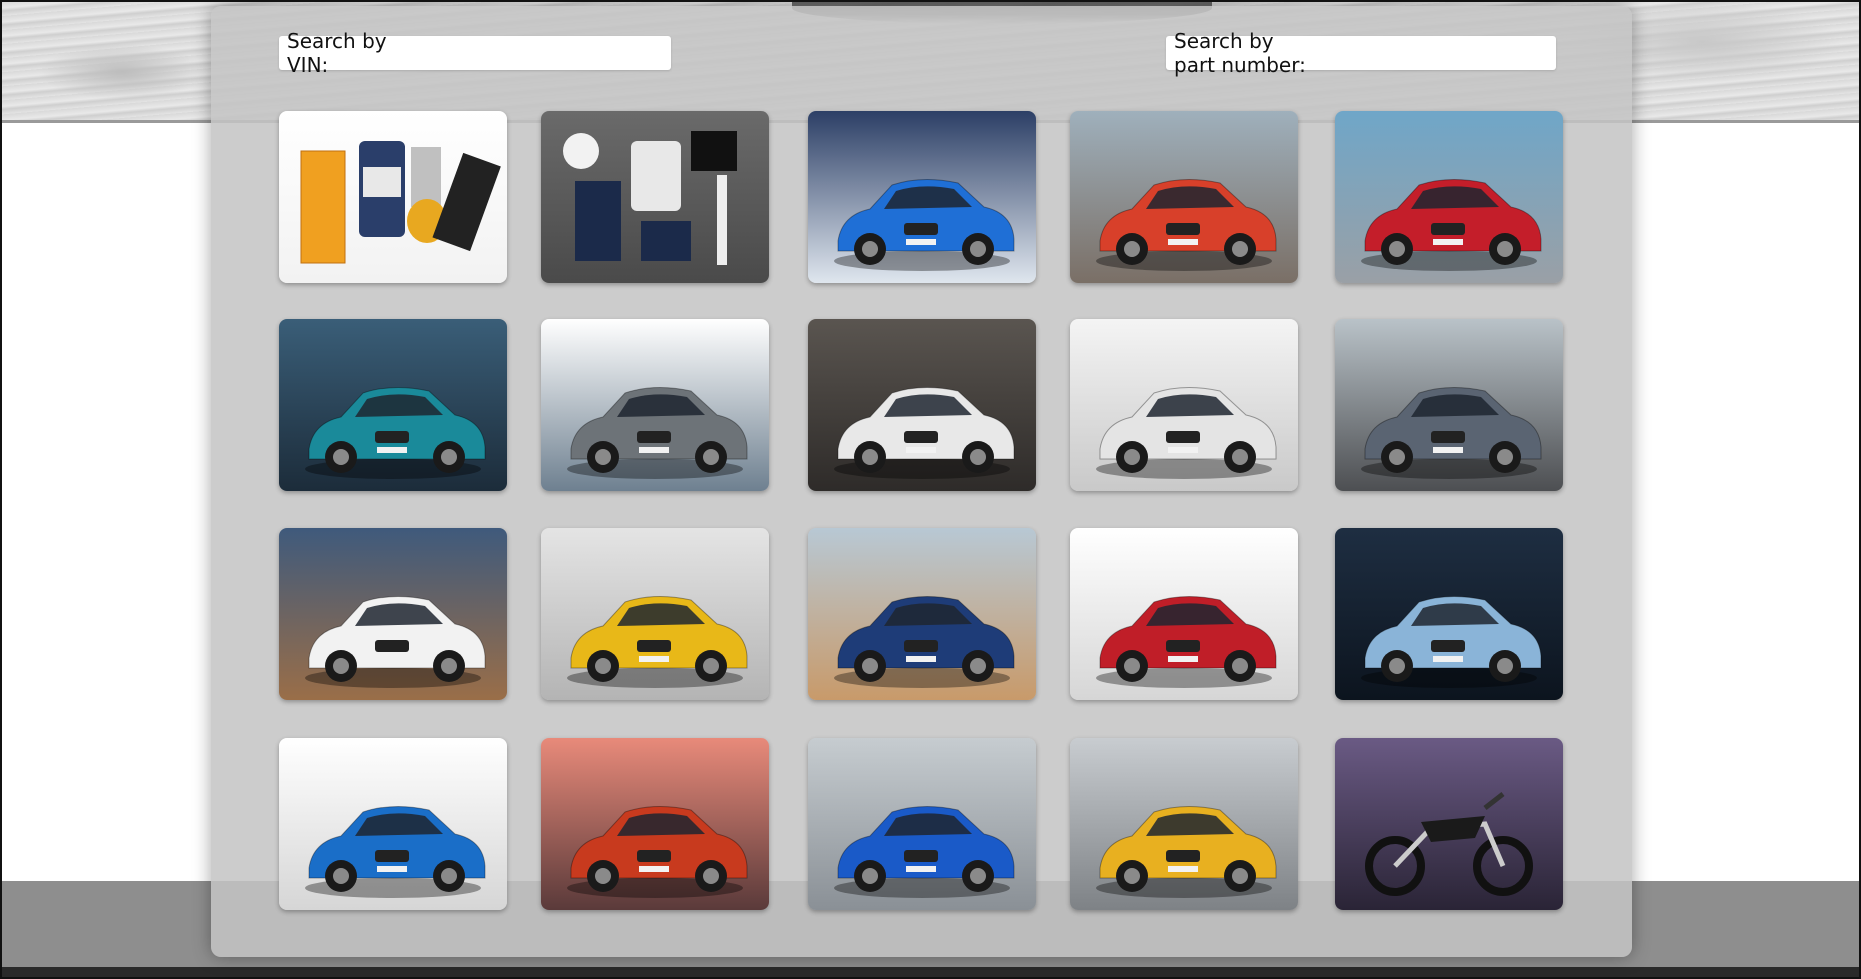 This screenshot has height=979, width=1861. Describe the element at coordinates (1184, 405) in the screenshot. I see `luxury-sedan-image` at that location.